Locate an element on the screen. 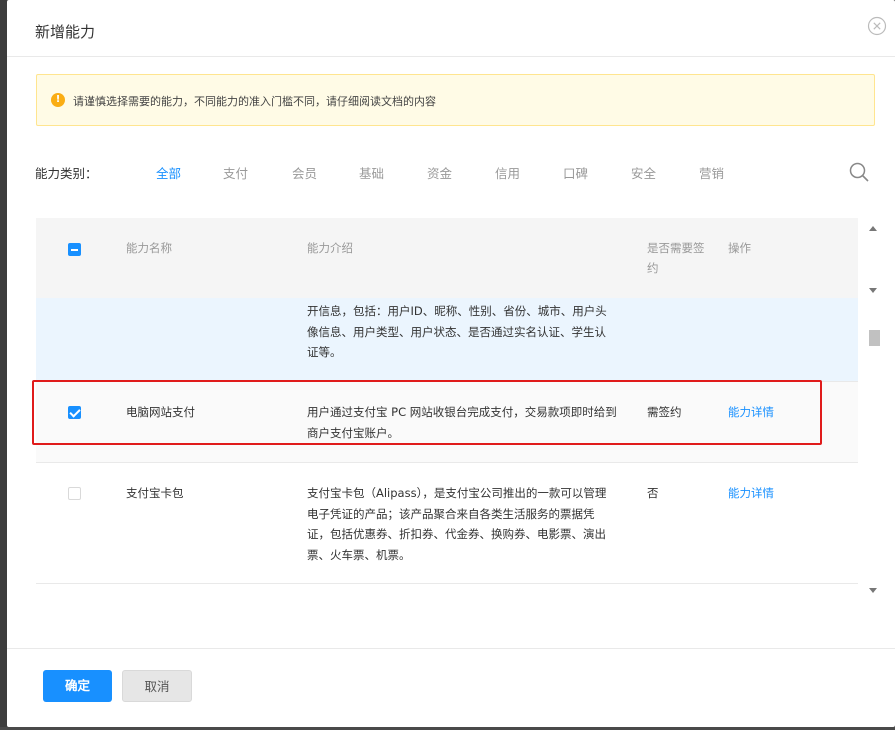  tab-basic: 基础 is located at coordinates (371, 172).